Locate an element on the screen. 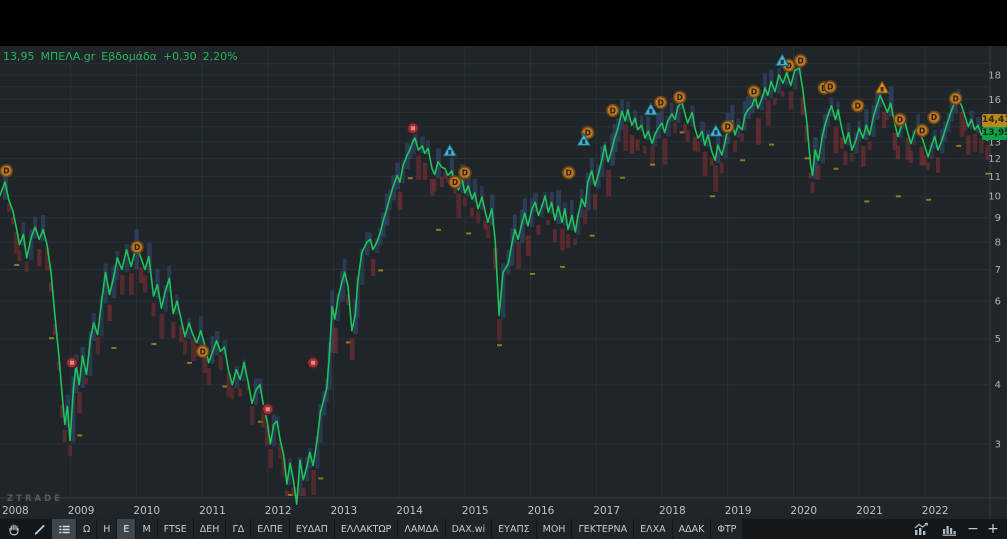 The width and height of the screenshot is (1007, 539). symbol-tab-ΕΥΔΑΠ: ΕΥΔΑΠ is located at coordinates (311, 529).